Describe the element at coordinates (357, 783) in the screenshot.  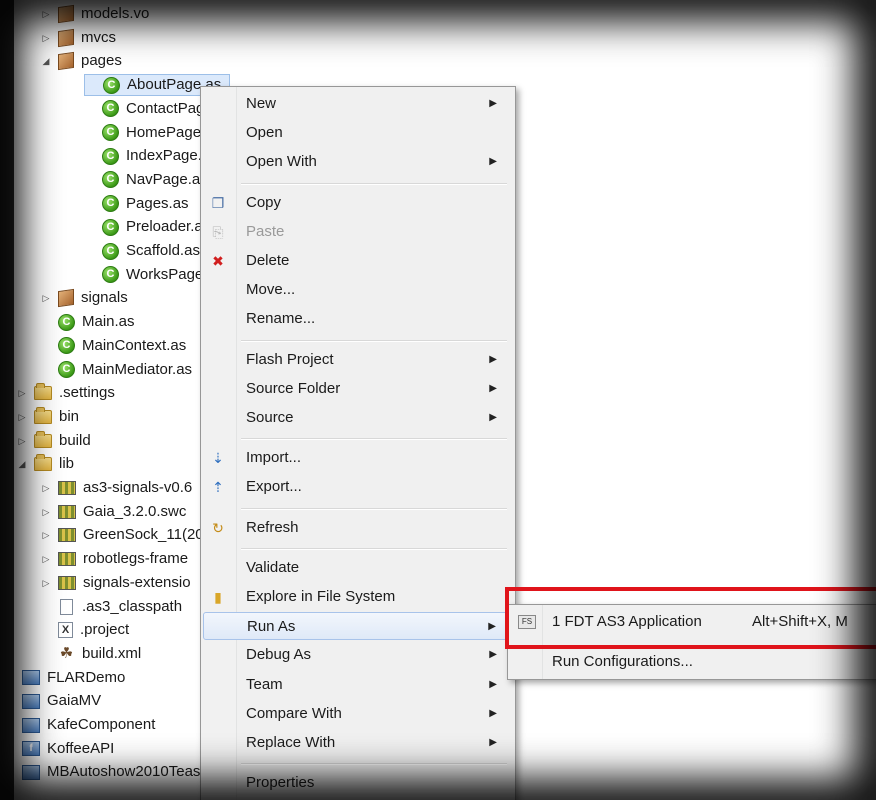
I see `menu-item-properties: Properties` at that location.